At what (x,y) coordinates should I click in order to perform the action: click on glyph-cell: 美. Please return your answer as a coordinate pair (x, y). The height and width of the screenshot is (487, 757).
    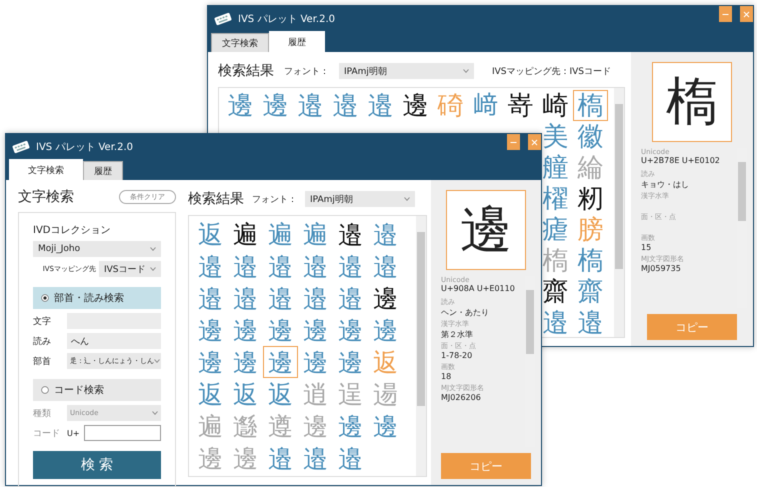
    Looking at the image, I should click on (555, 136).